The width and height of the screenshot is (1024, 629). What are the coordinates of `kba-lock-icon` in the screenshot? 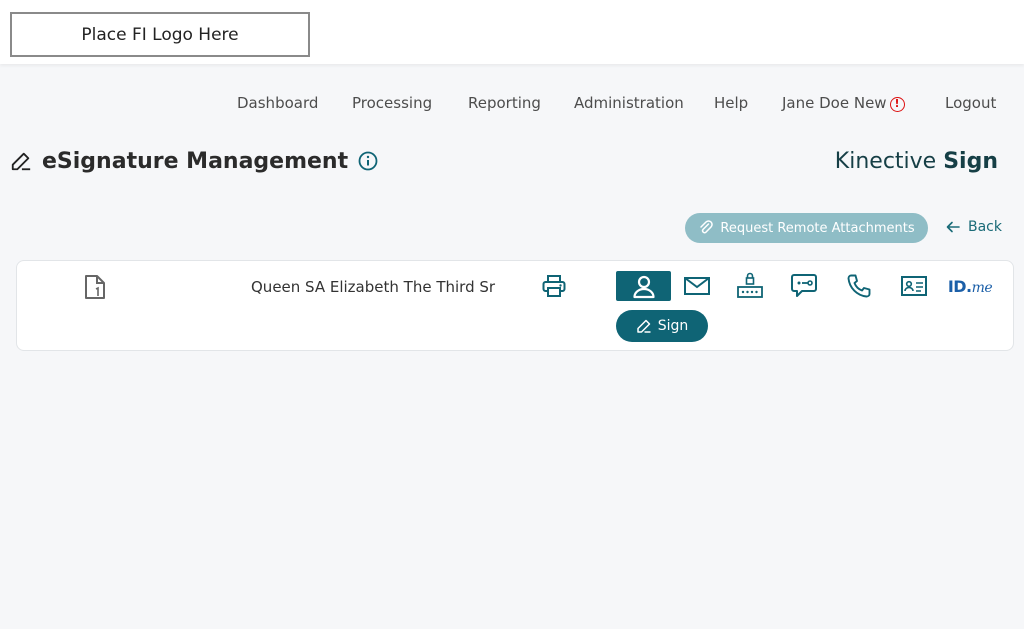 It's located at (750, 285).